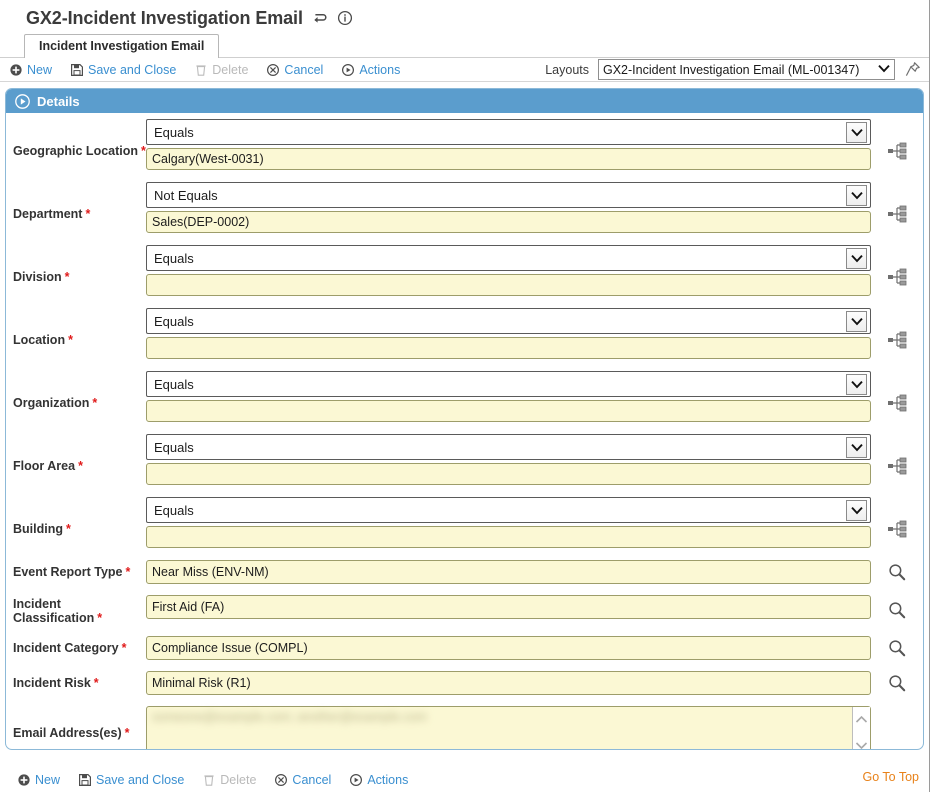  What do you see at coordinates (567, 69) in the screenshot?
I see `layouts-label: Layouts` at bounding box center [567, 69].